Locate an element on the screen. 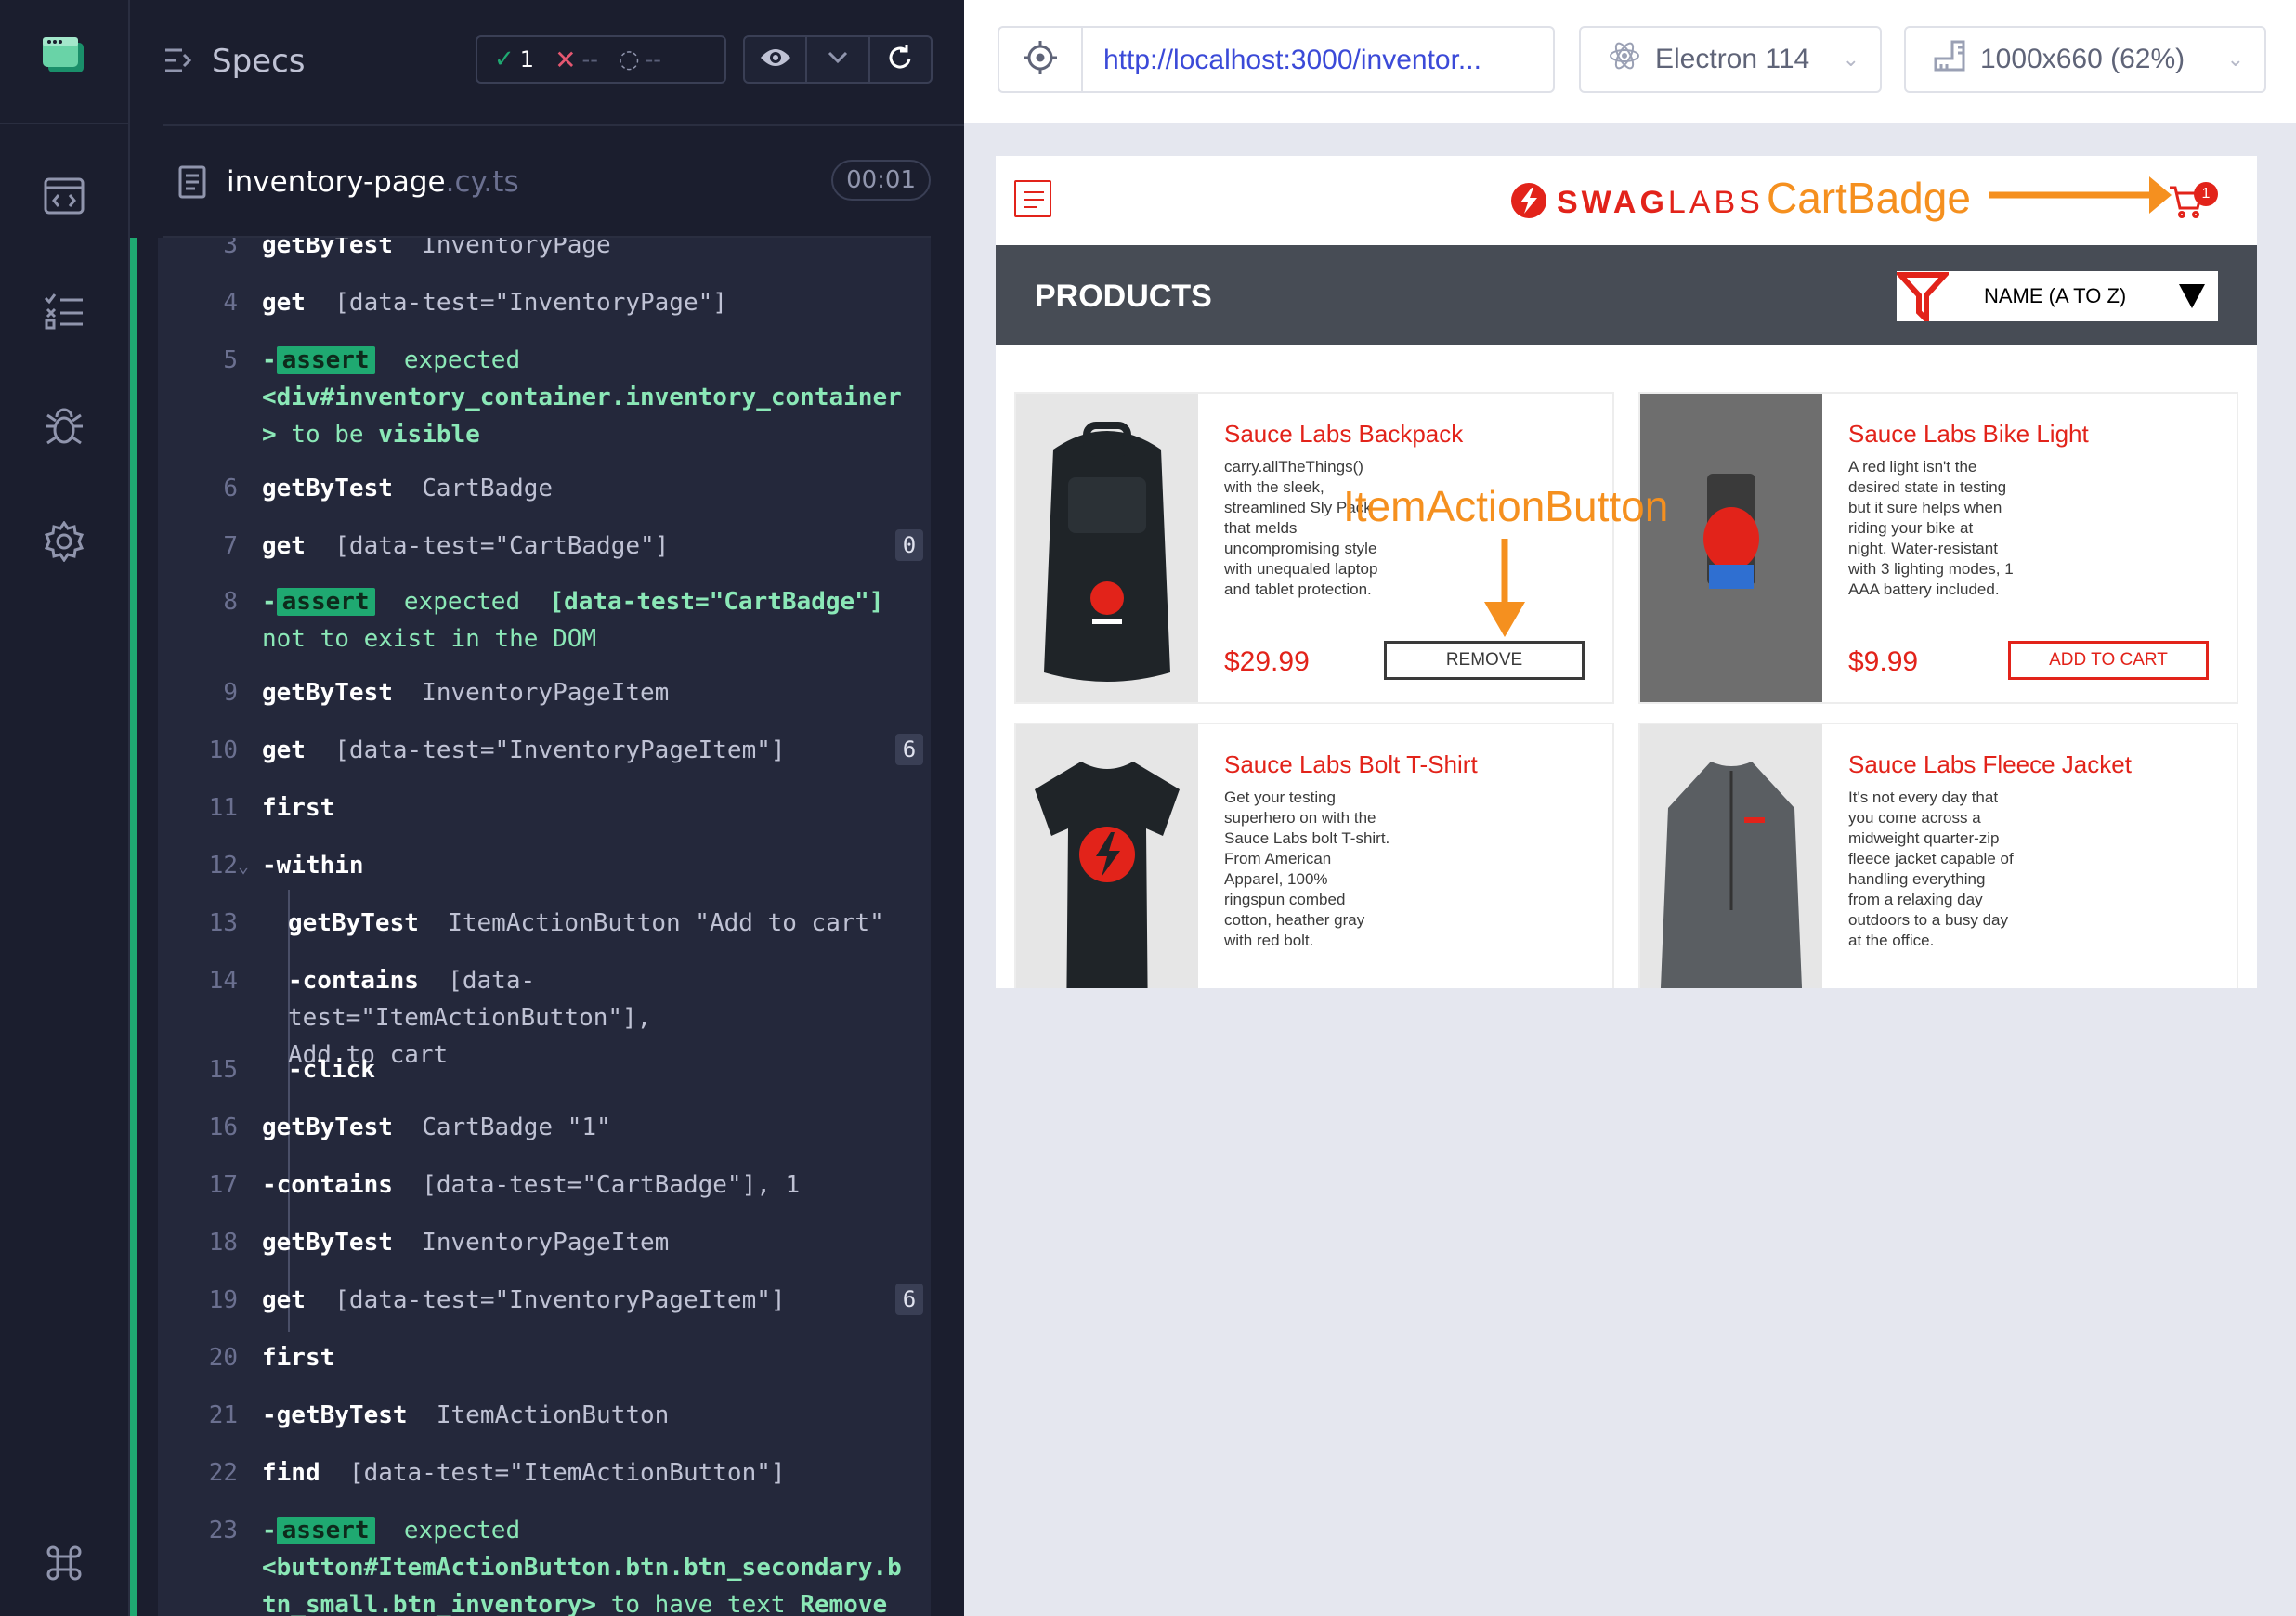 Image resolution: width=2296 pixels, height=1616 pixels. command-row: 22 find [data-test="ItemActionButton"] is located at coordinates (544, 1473).